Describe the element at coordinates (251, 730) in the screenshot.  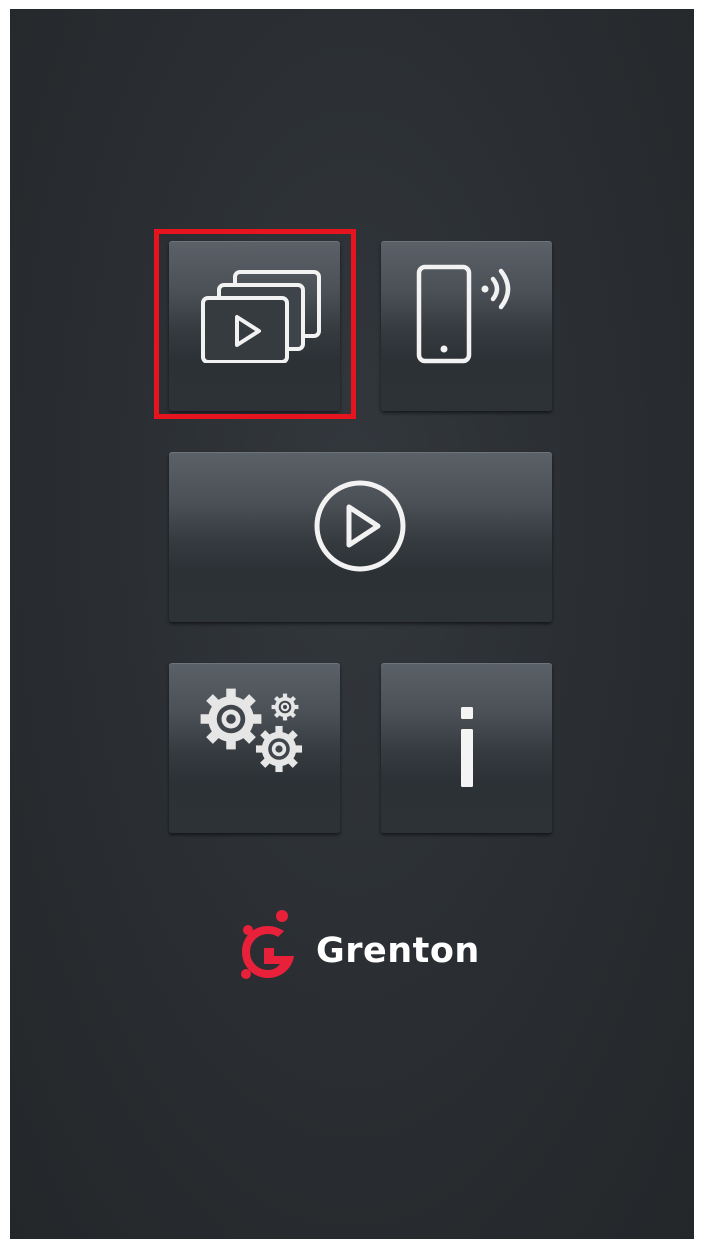
I see `gears-icon` at that location.